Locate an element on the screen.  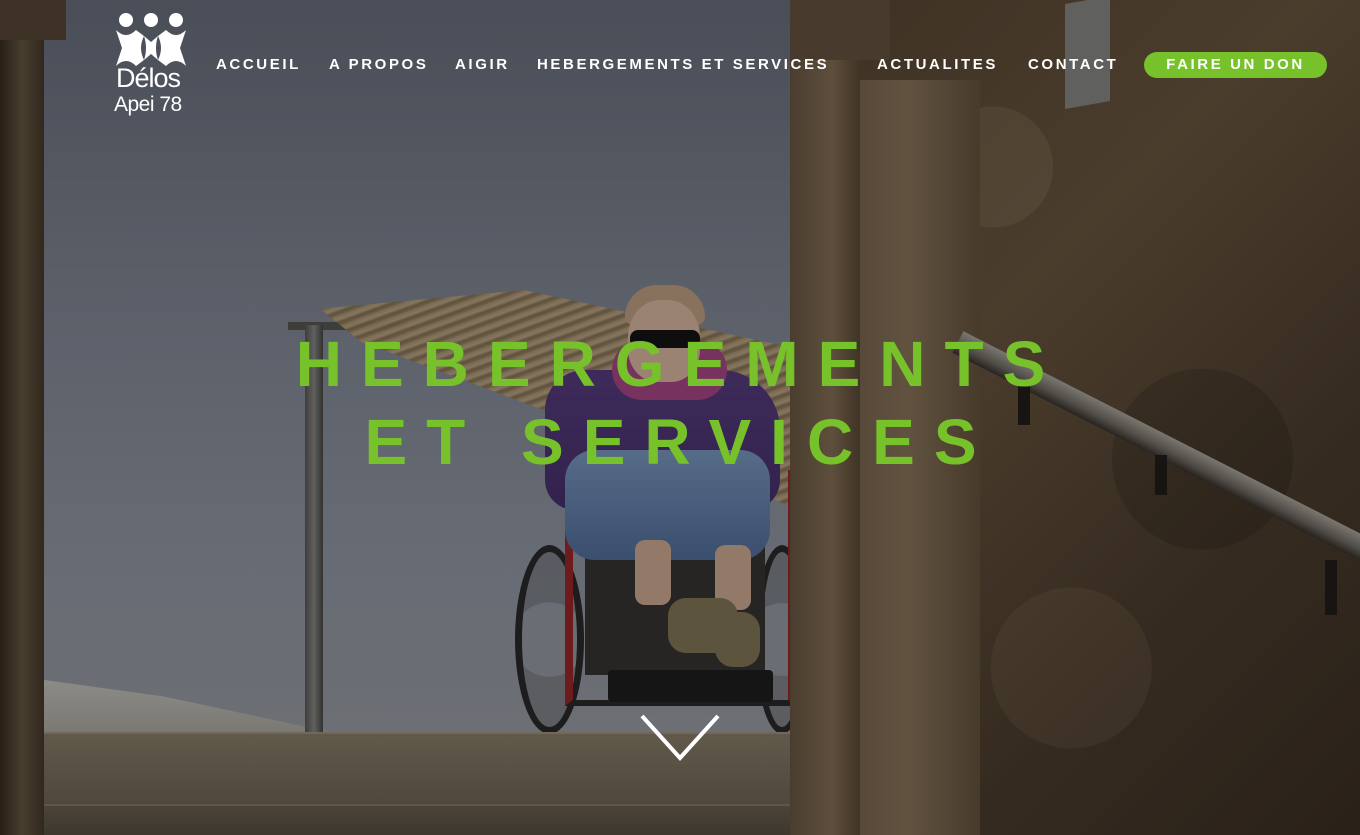
nav-item-hebergements-et-services: HEBERGEMENTS ET SERVICES is located at coordinates (683, 65).